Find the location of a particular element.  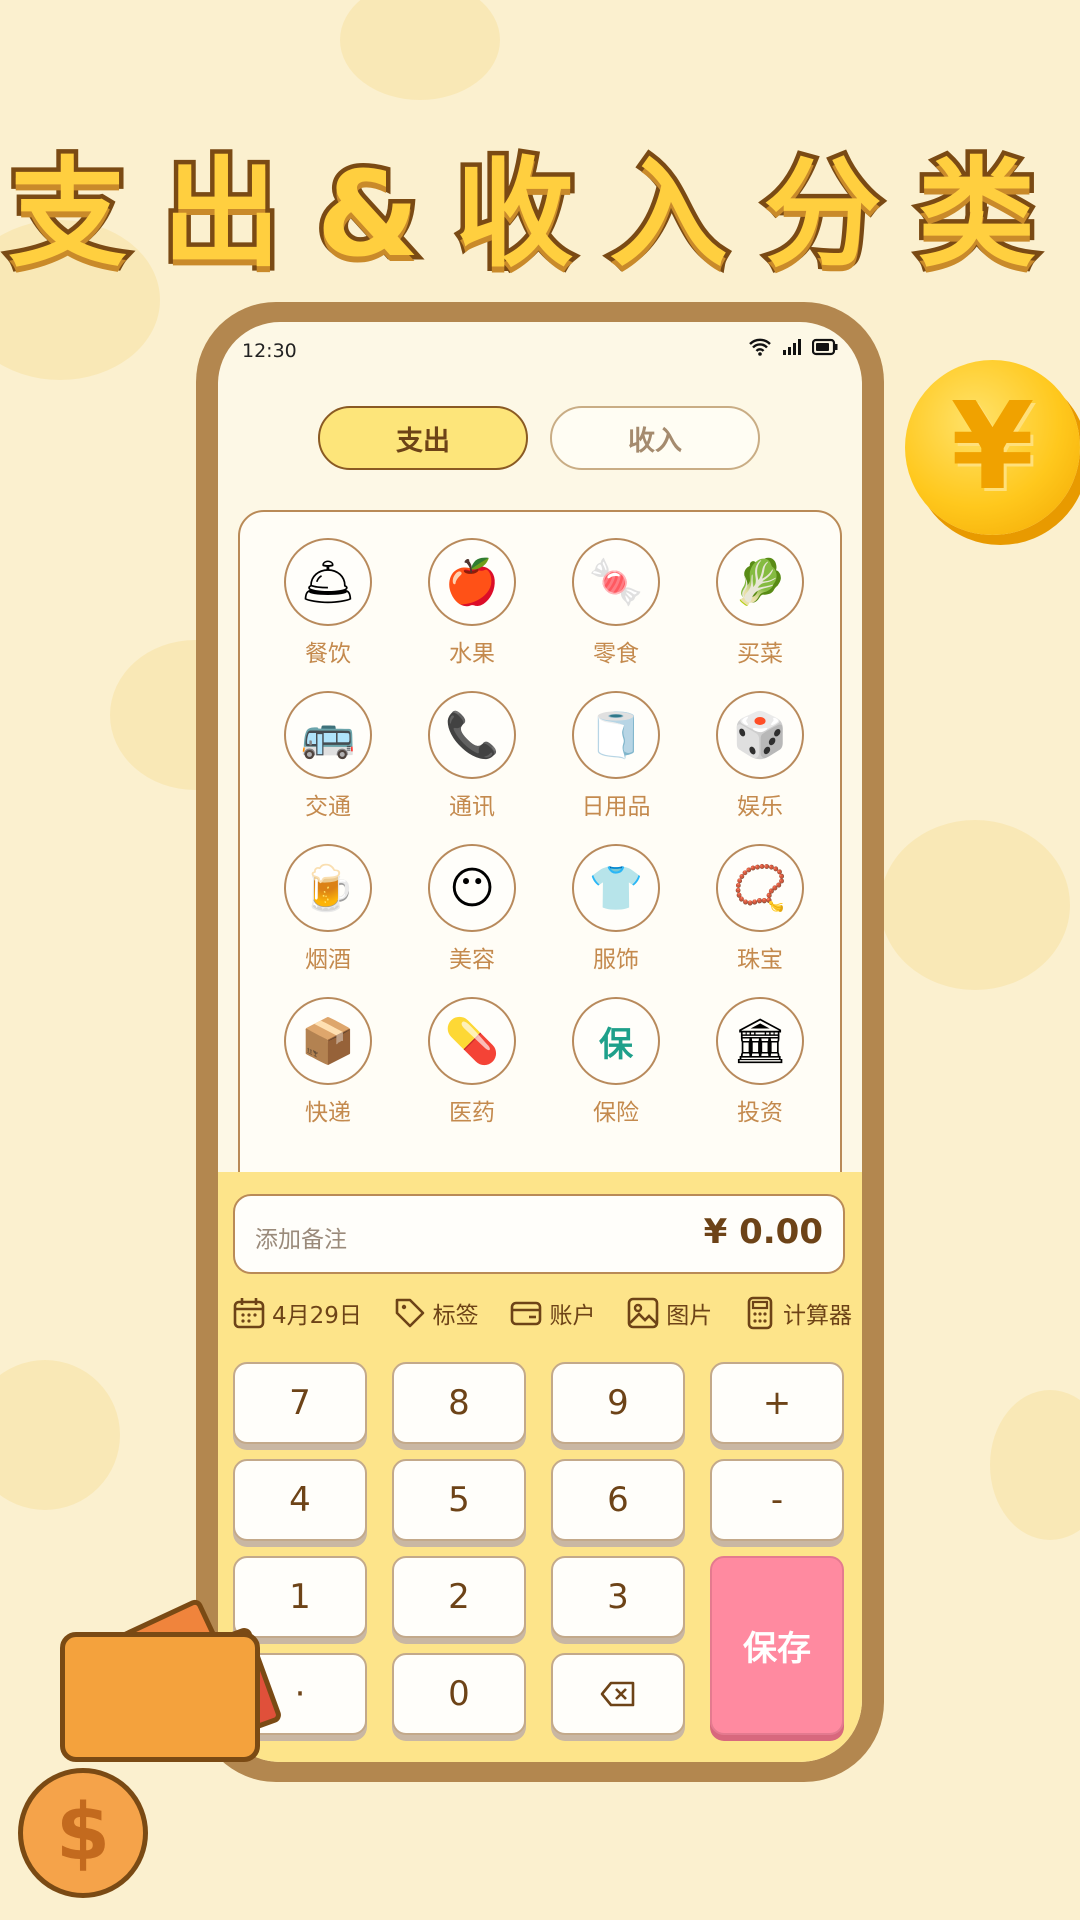

key-0: 0 is located at coordinates (459, 1694).